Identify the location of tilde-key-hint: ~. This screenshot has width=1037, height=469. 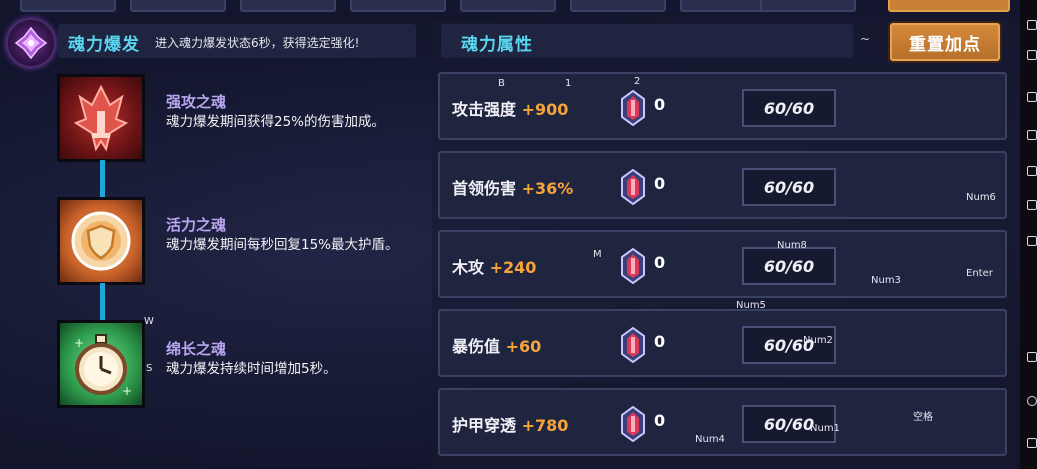
(865, 39).